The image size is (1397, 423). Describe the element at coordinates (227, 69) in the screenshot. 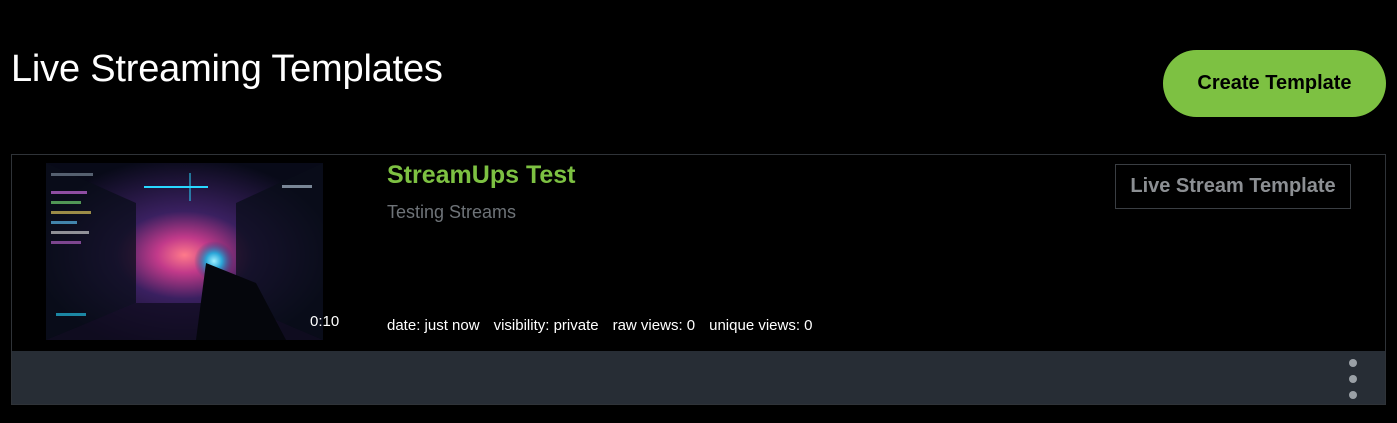

I see `page-title: Live Streaming Templates` at that location.